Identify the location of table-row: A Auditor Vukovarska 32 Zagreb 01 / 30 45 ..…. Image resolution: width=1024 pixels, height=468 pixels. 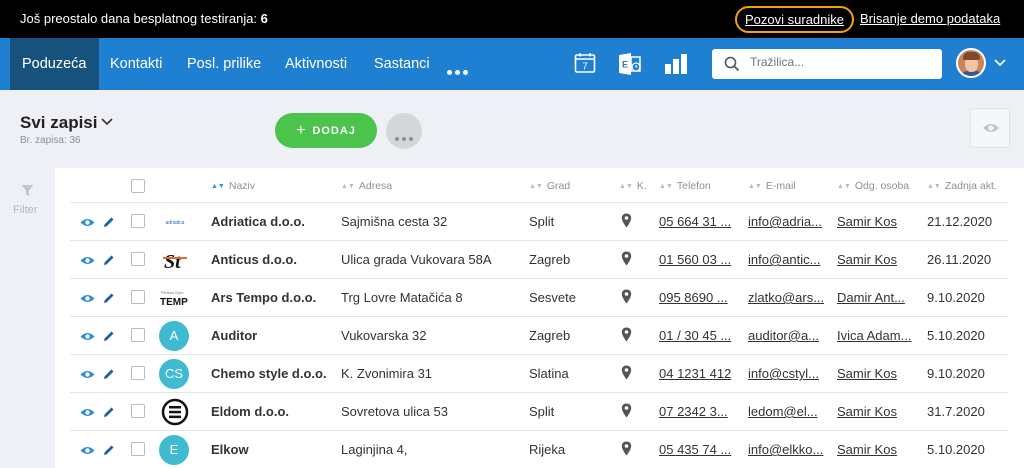
(539, 335).